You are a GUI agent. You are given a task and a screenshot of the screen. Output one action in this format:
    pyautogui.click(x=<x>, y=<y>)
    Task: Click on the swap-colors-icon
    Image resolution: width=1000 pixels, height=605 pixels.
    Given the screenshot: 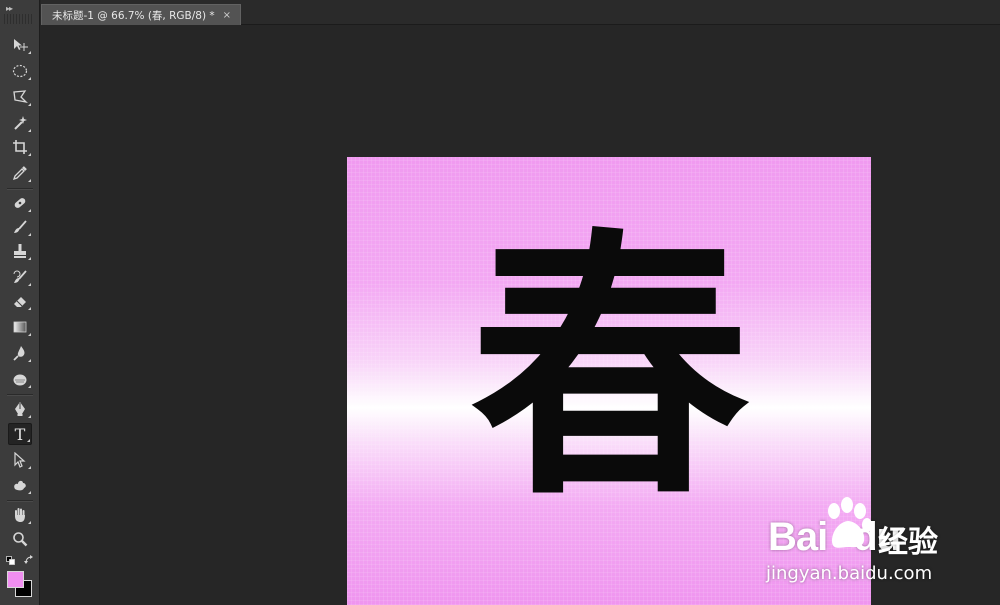 What is the action you would take?
    pyautogui.click(x=29, y=560)
    